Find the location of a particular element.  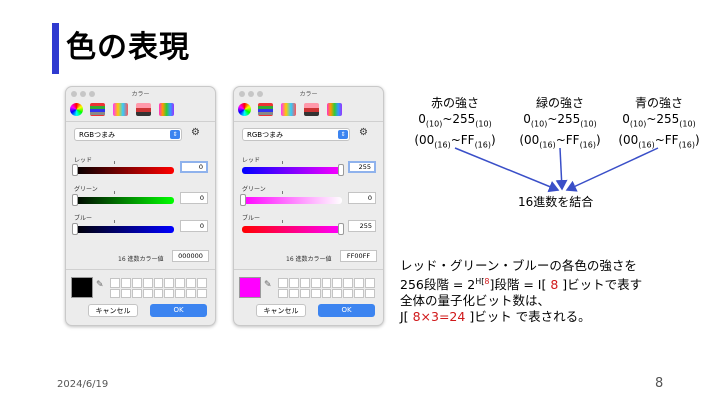

arrow-blue is located at coordinates (612, 169).